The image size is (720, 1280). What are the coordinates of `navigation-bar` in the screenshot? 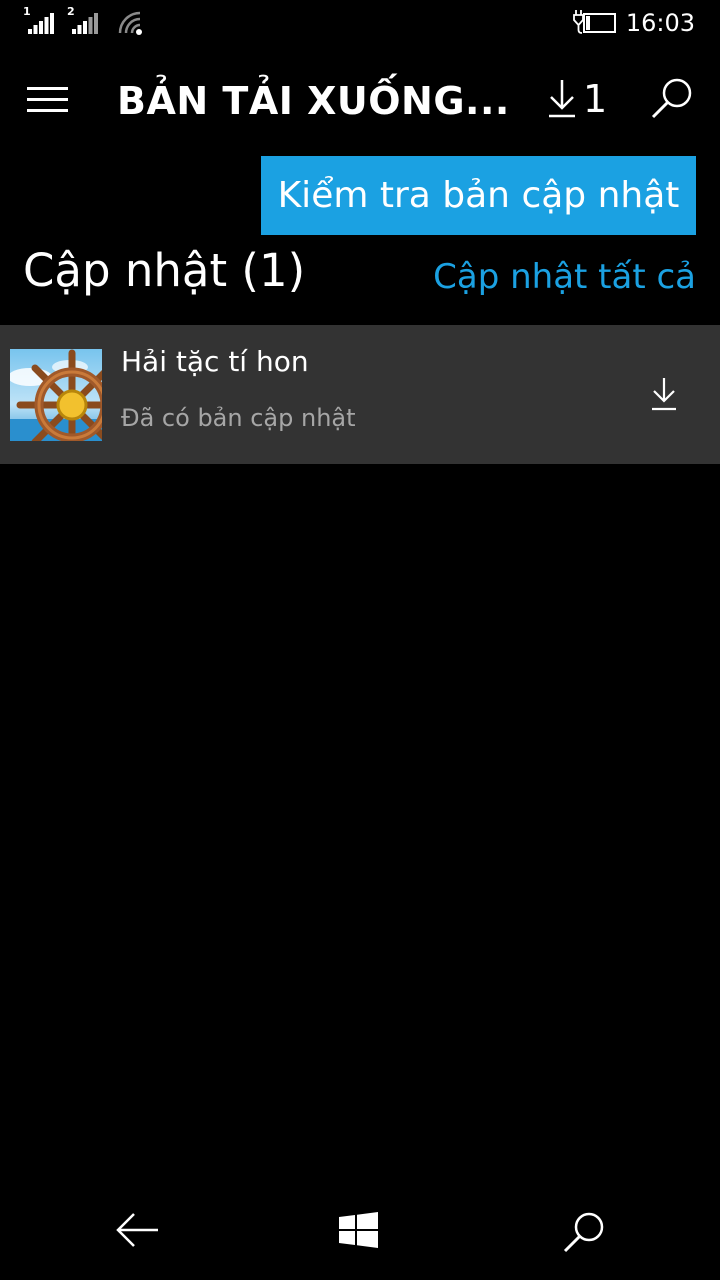 It's located at (360, 1230).